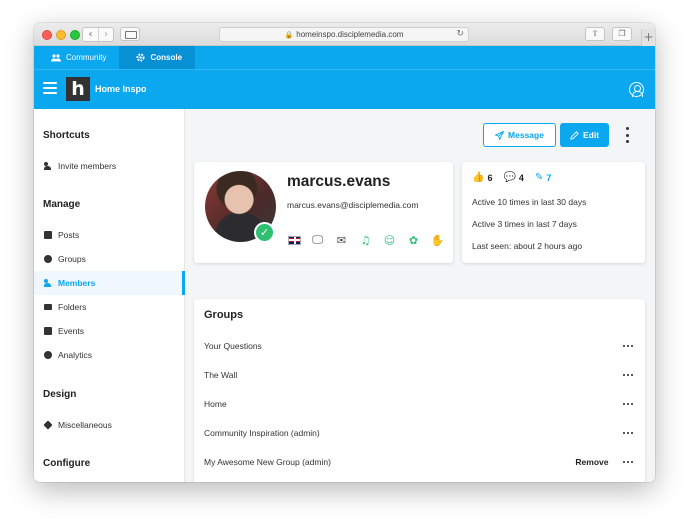  I want to click on community-icon, so click(56, 57).